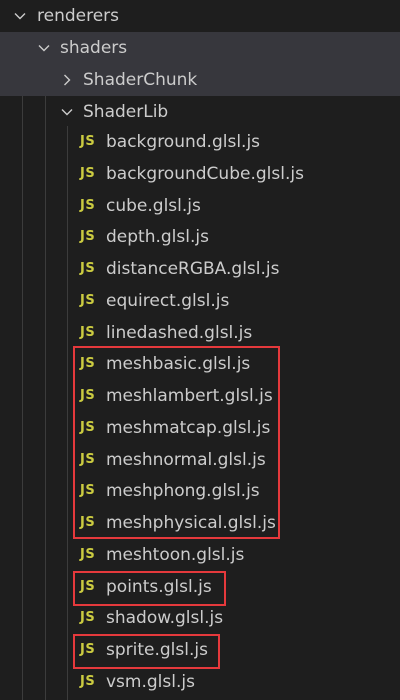 Image resolution: width=400 pixels, height=700 pixels. Describe the element at coordinates (78, 16) in the screenshot. I see `folder-label: renderers` at that location.